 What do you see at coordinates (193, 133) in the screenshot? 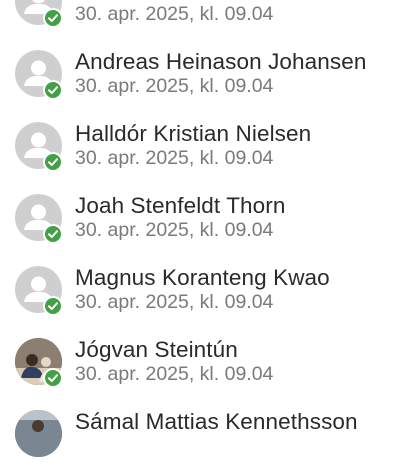
I see `contact-name: Halldór Kristian Nielsen` at bounding box center [193, 133].